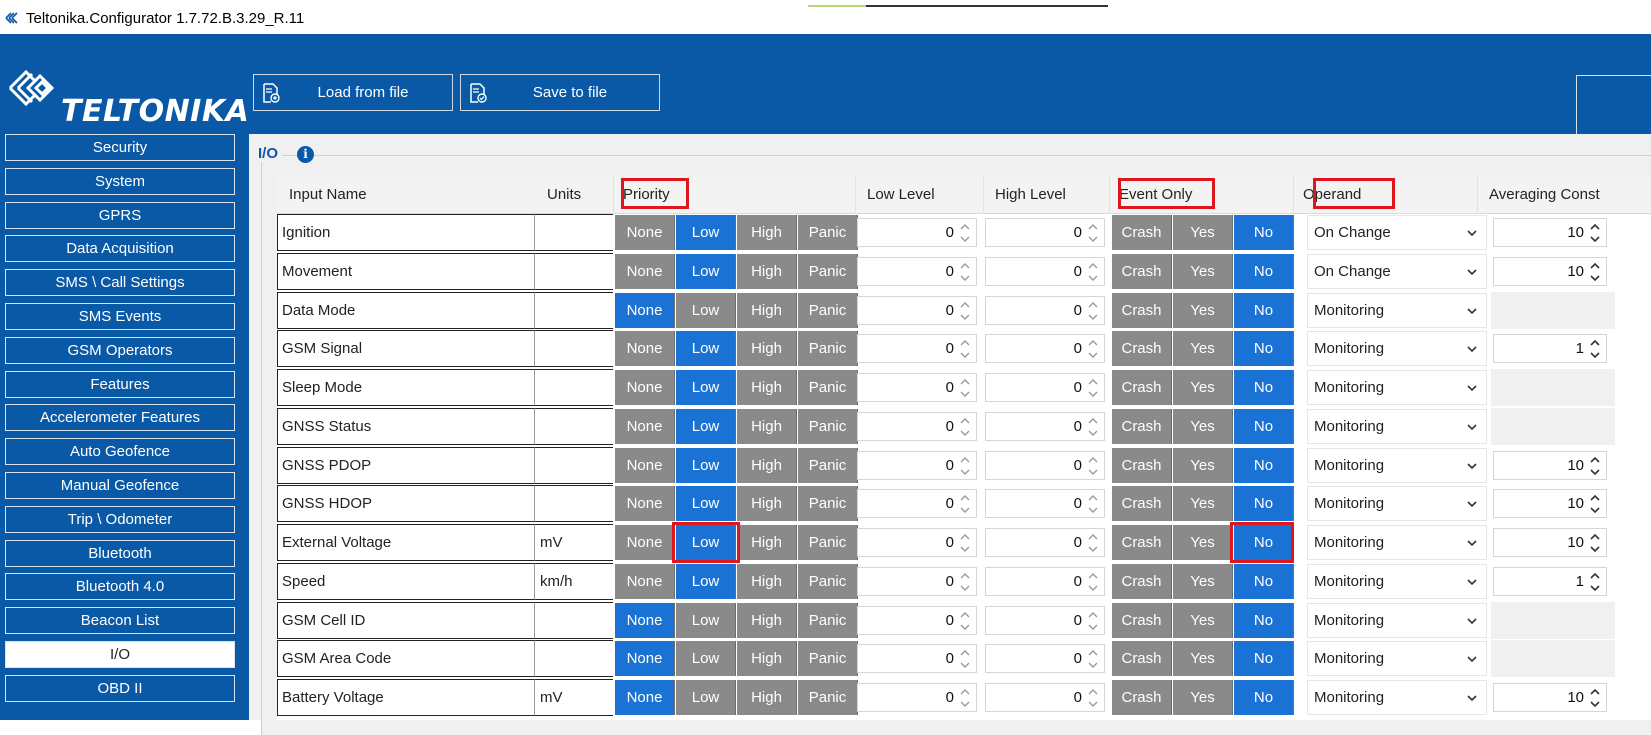 The image size is (1651, 735). I want to click on averaging-const-input: 1, so click(1550, 348).